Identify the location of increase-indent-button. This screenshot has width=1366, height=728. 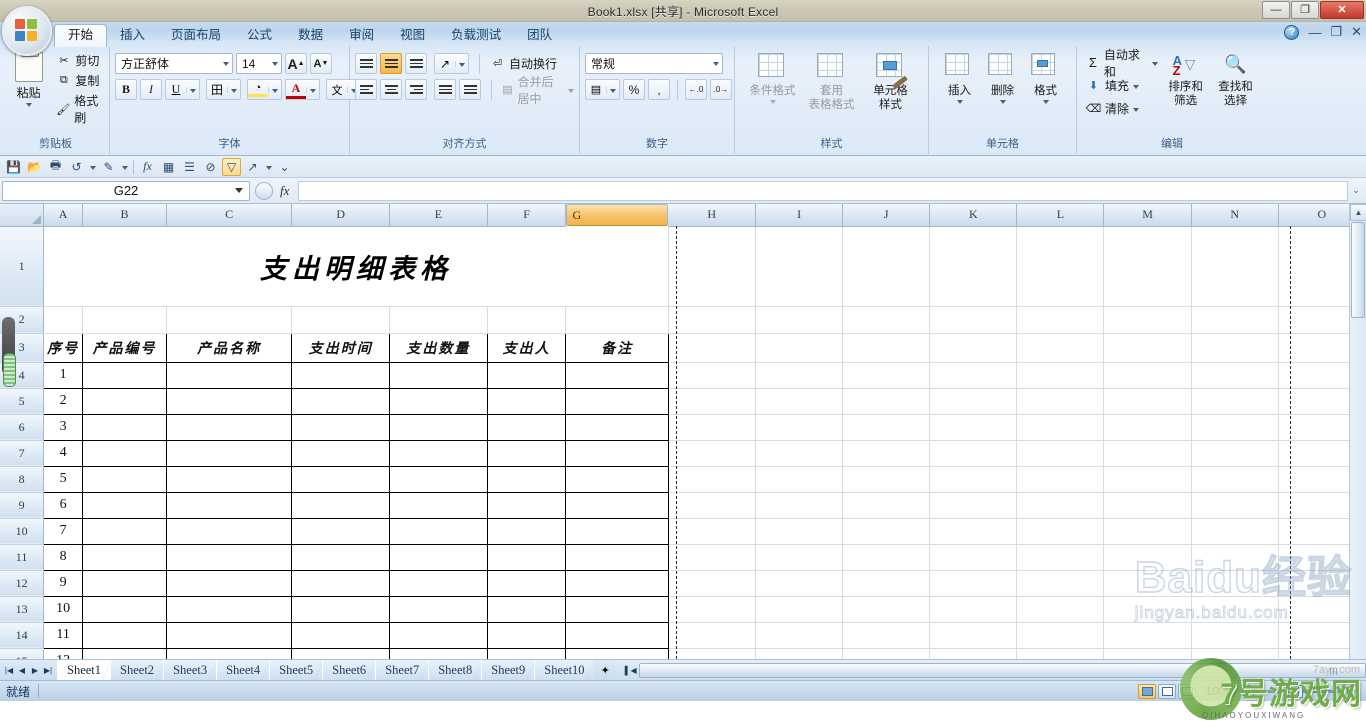
(470, 89).